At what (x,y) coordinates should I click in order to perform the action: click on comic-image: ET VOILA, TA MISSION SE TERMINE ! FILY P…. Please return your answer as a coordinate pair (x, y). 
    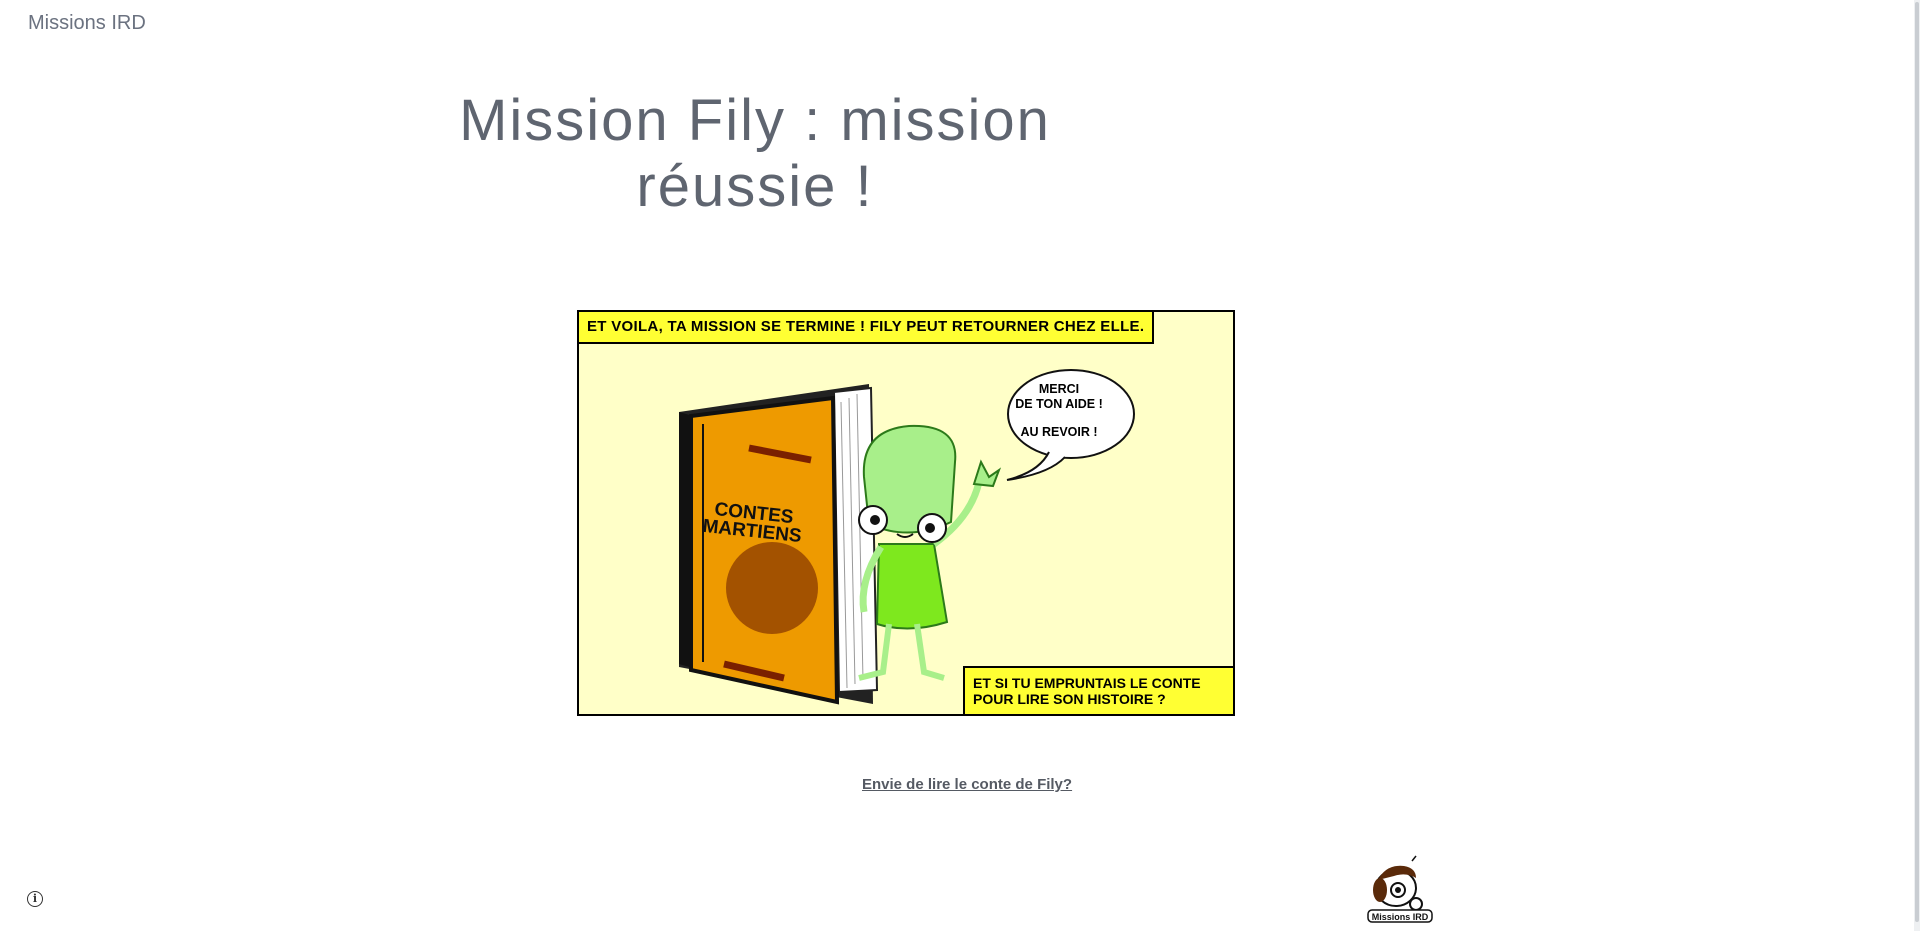
    Looking at the image, I should click on (906, 513).